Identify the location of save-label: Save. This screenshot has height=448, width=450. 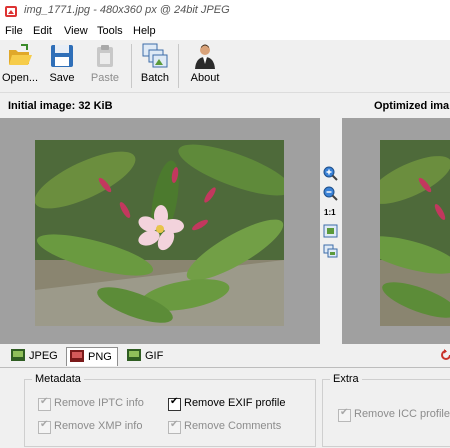
(62, 78).